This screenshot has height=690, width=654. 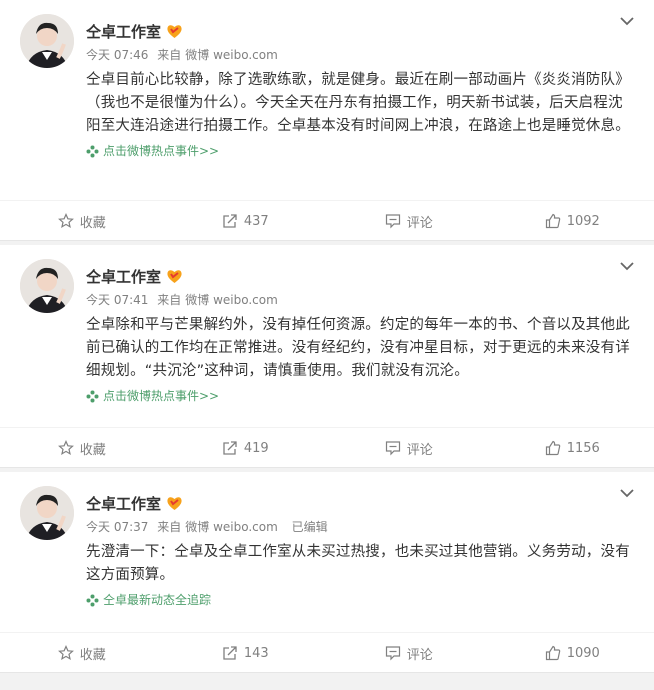 I want to click on action-bar: 收藏 143 评论 1090, so click(x=327, y=652).